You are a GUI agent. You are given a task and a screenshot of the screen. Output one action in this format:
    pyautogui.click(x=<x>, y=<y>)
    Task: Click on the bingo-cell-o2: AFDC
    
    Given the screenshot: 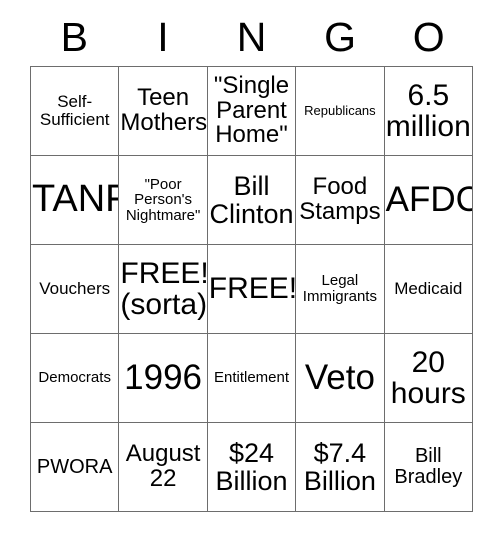 What is the action you would take?
    pyautogui.click(x=428, y=200)
    